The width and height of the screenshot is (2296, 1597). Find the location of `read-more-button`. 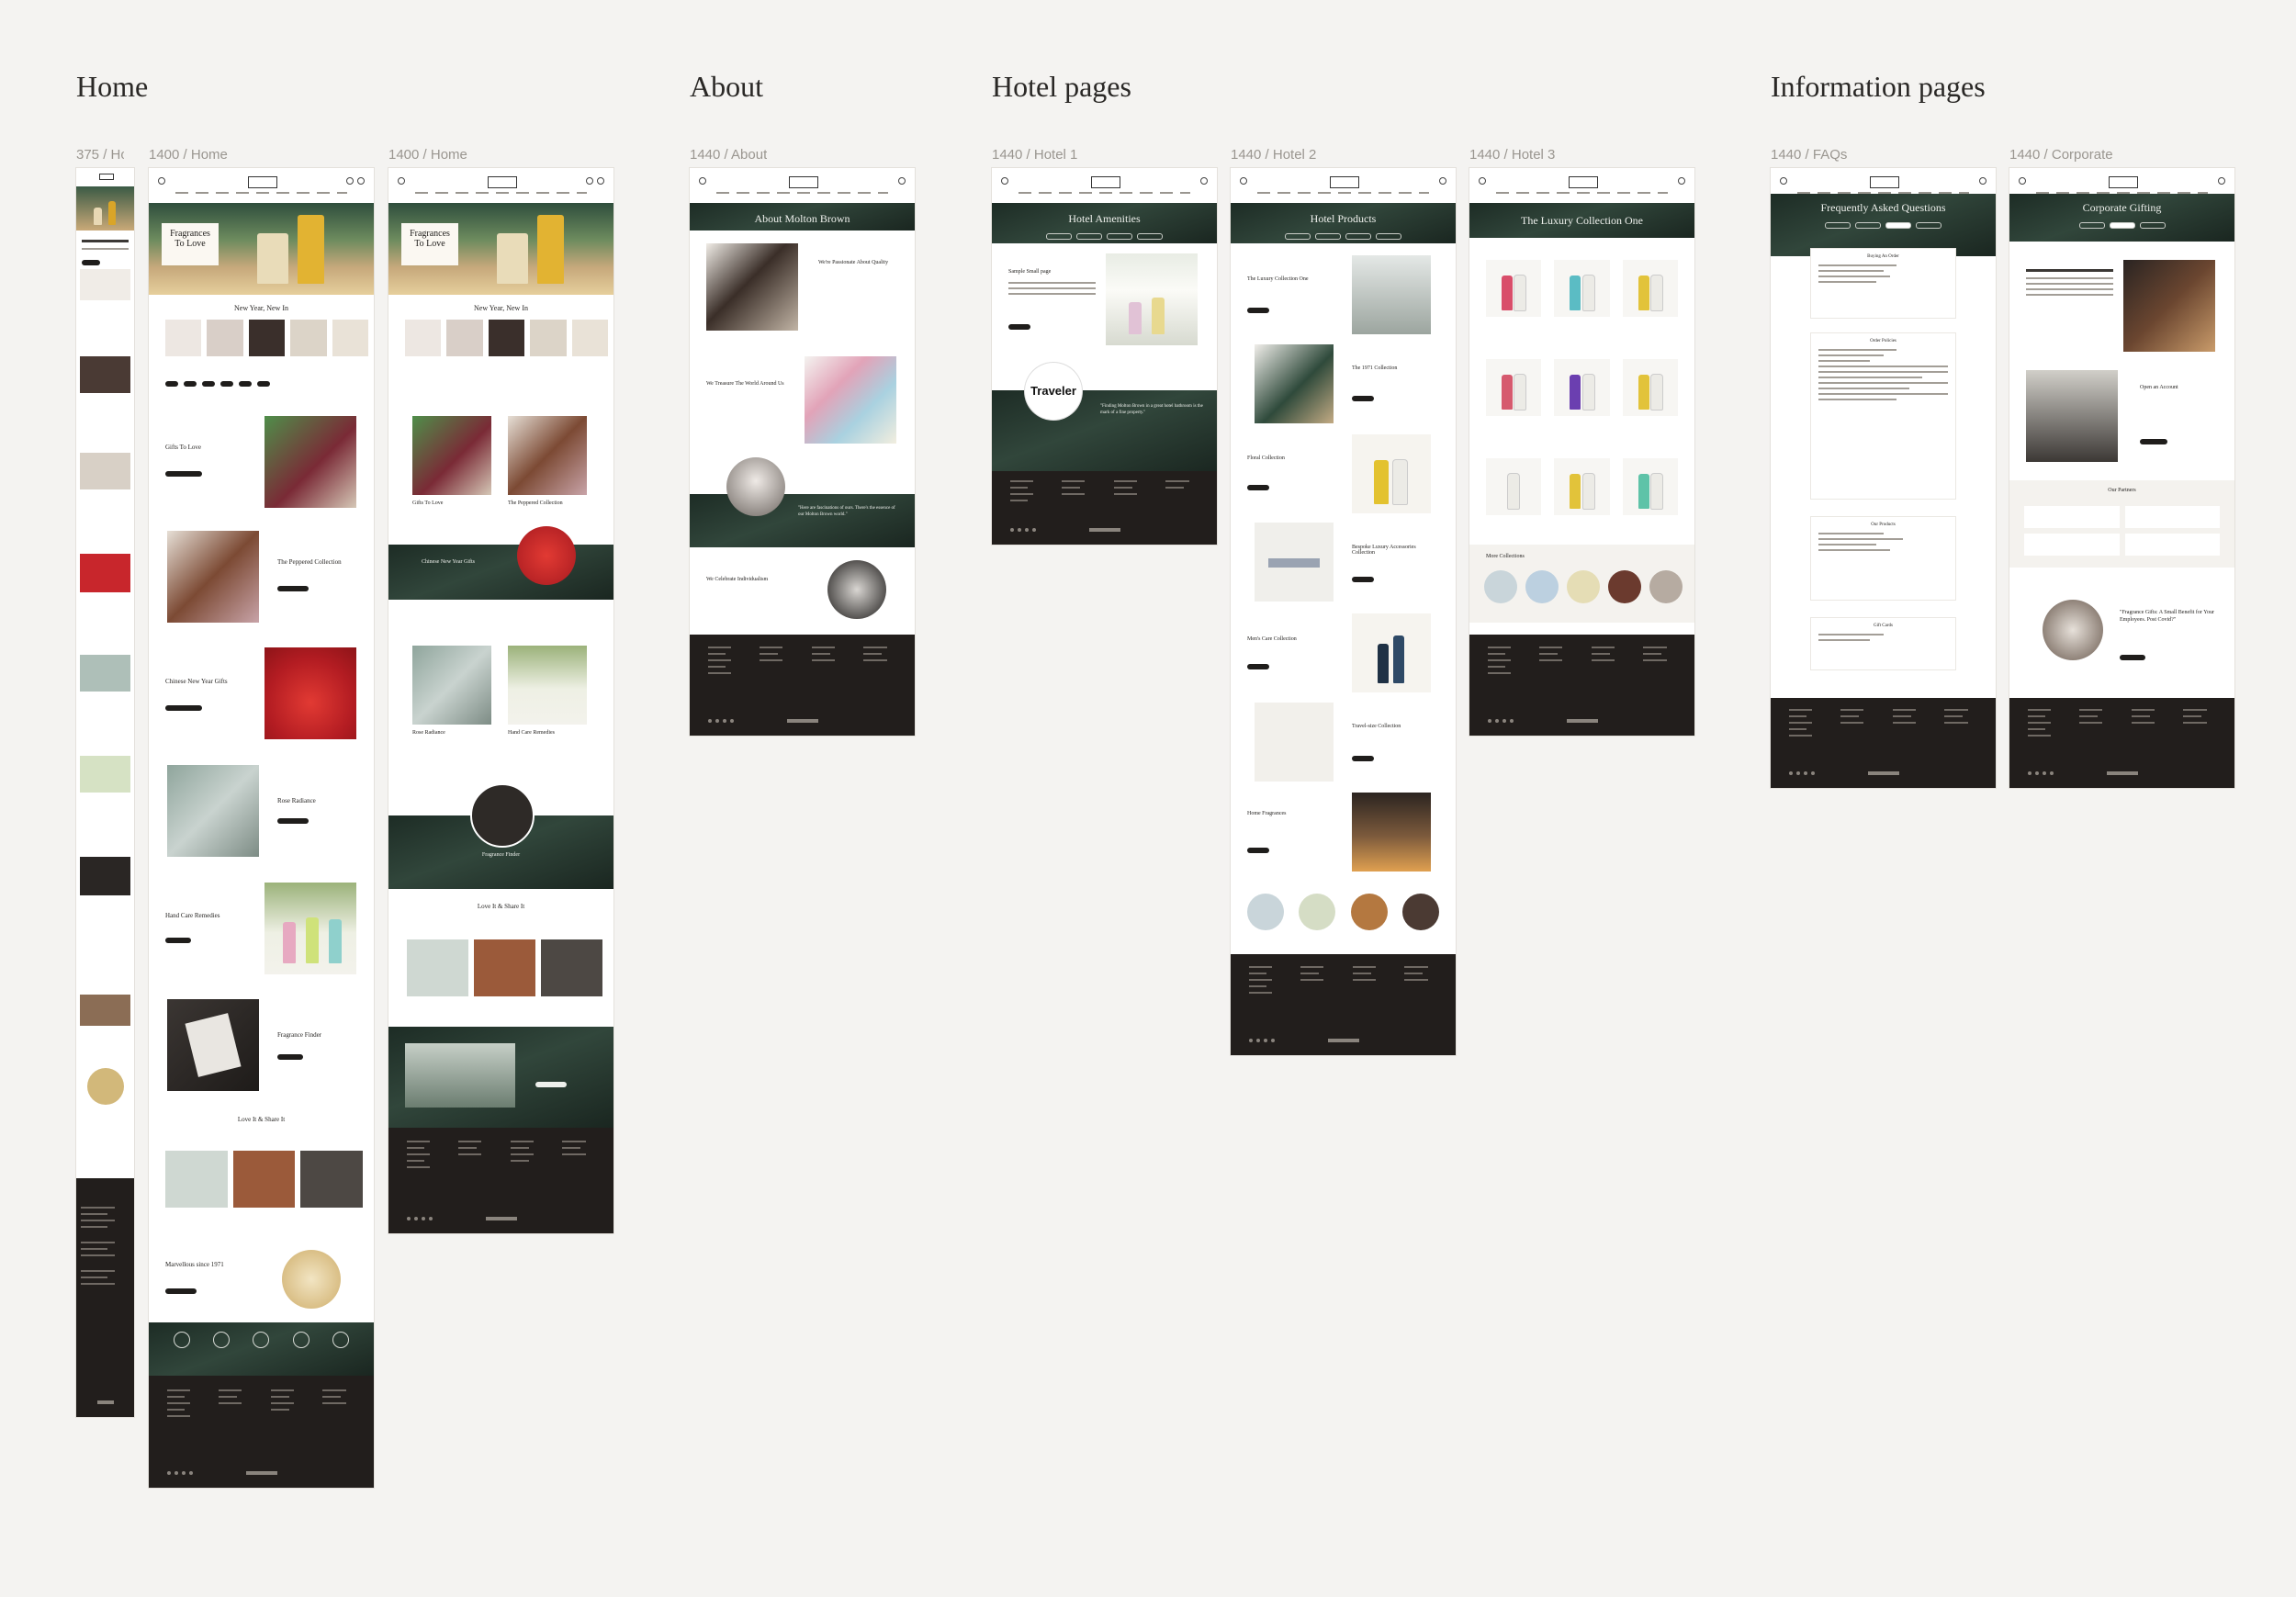

read-more-button is located at coordinates (2132, 657).